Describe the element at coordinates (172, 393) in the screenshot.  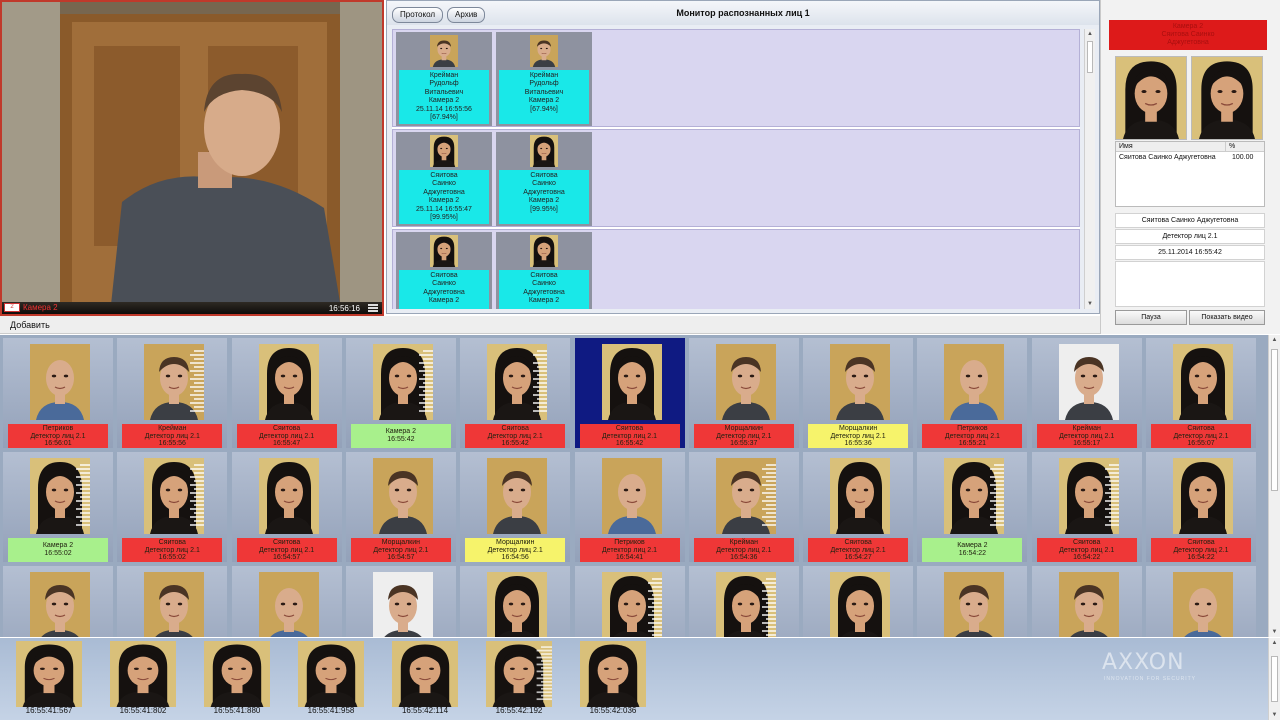
I see `gallery-face-item: Крейман Детектор лиц 2.1 16:55:56` at that location.